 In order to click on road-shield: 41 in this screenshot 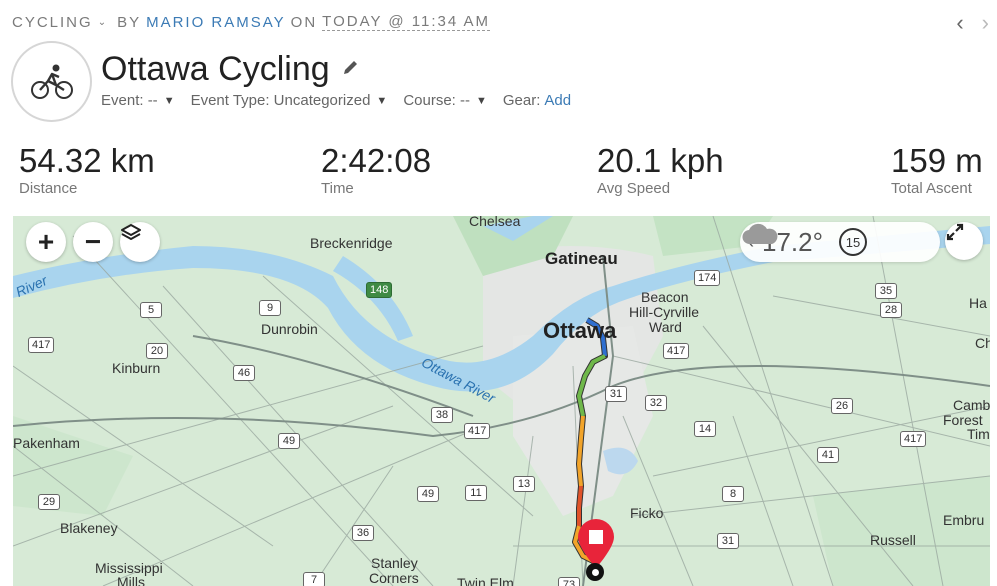, I will do `click(828, 455)`.